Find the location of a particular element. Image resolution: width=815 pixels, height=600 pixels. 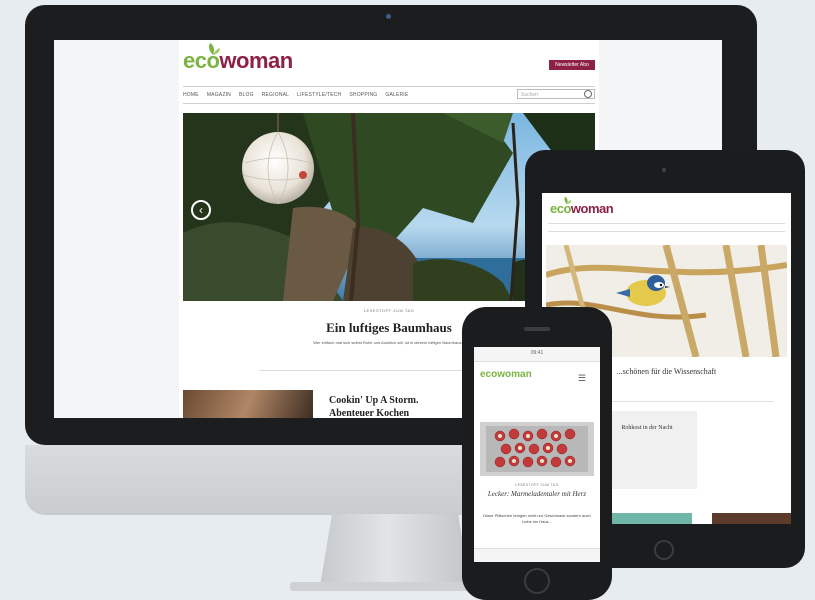

desktop-monitor-stand is located at coordinates (395, 550).